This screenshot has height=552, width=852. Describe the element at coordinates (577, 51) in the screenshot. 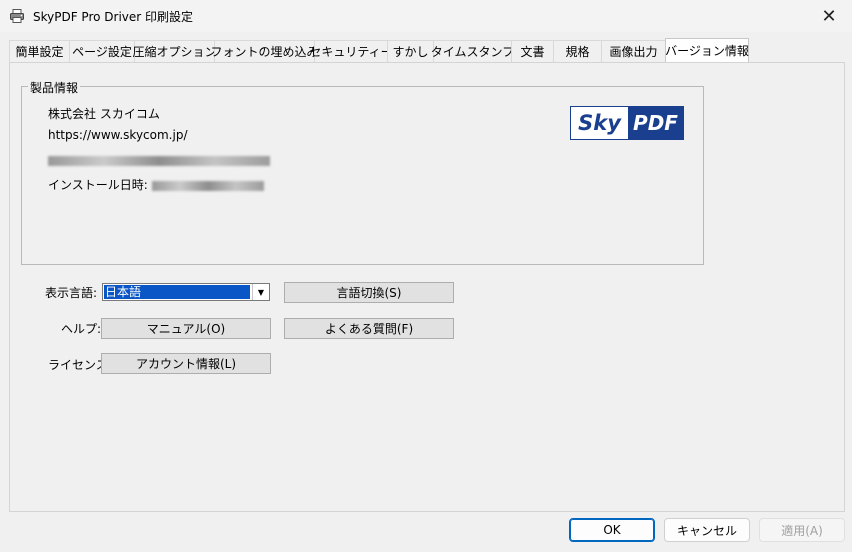

I see `tab-standard: 規格` at that location.